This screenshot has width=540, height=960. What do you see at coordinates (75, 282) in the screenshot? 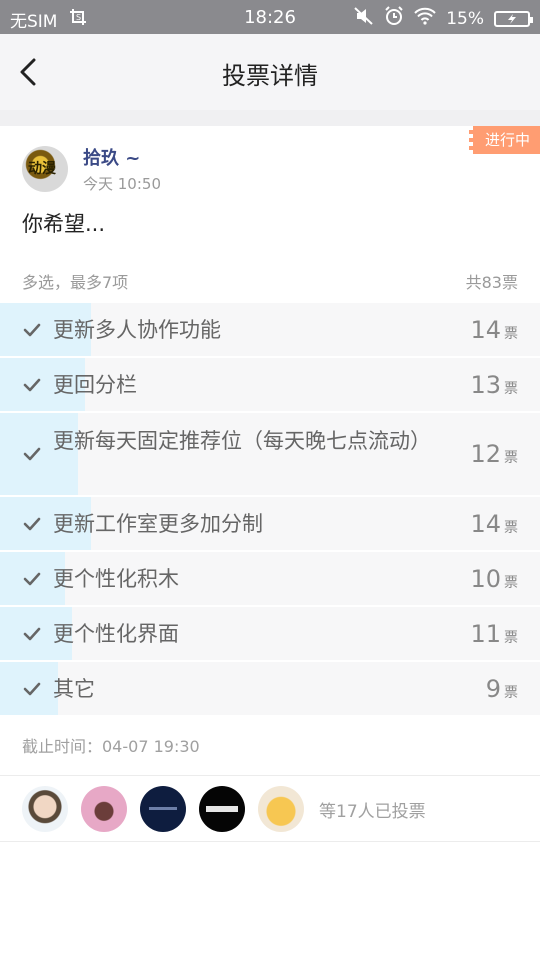
I see `vote-rule: 多选，最多7项` at bounding box center [75, 282].